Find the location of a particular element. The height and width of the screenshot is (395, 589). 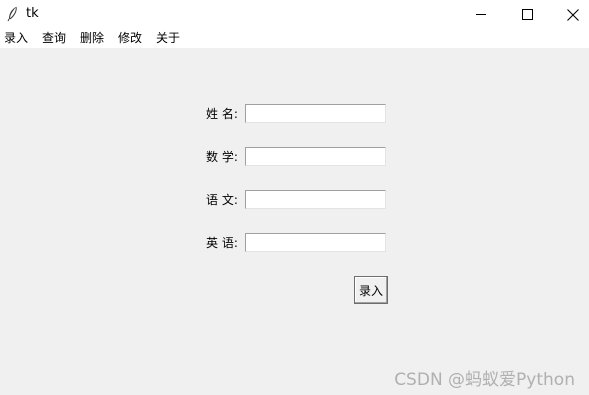

english-input is located at coordinates (315, 242).